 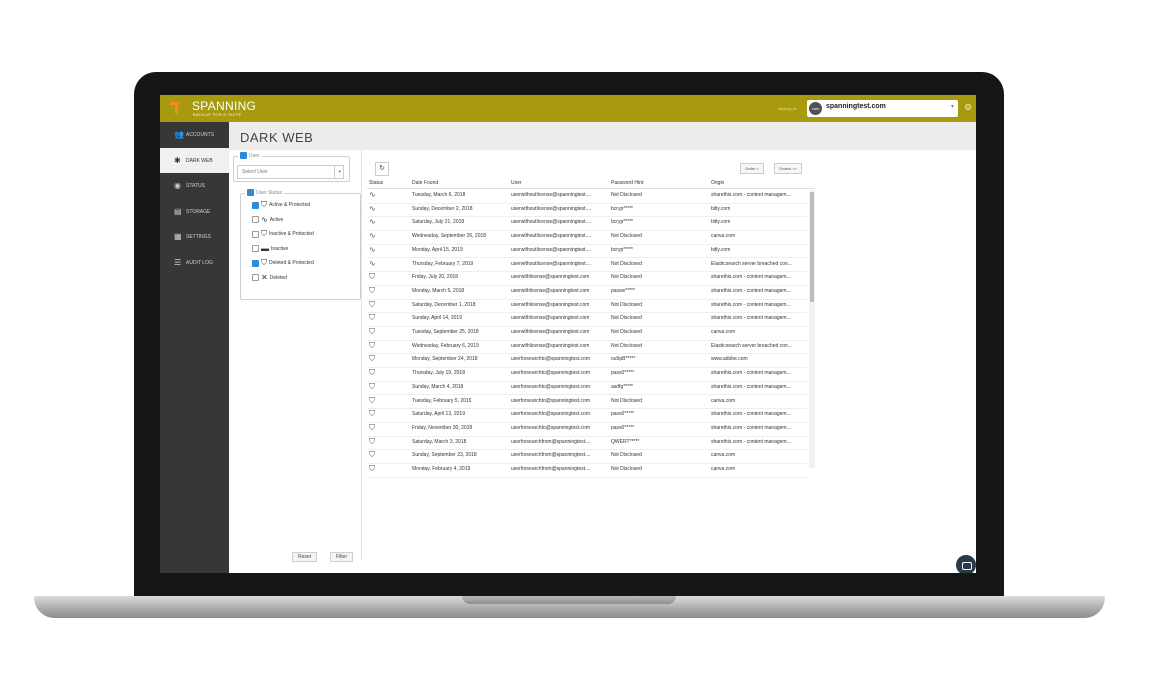 What do you see at coordinates (516, 183) in the screenshot?
I see `column-header-user: User` at bounding box center [516, 183].